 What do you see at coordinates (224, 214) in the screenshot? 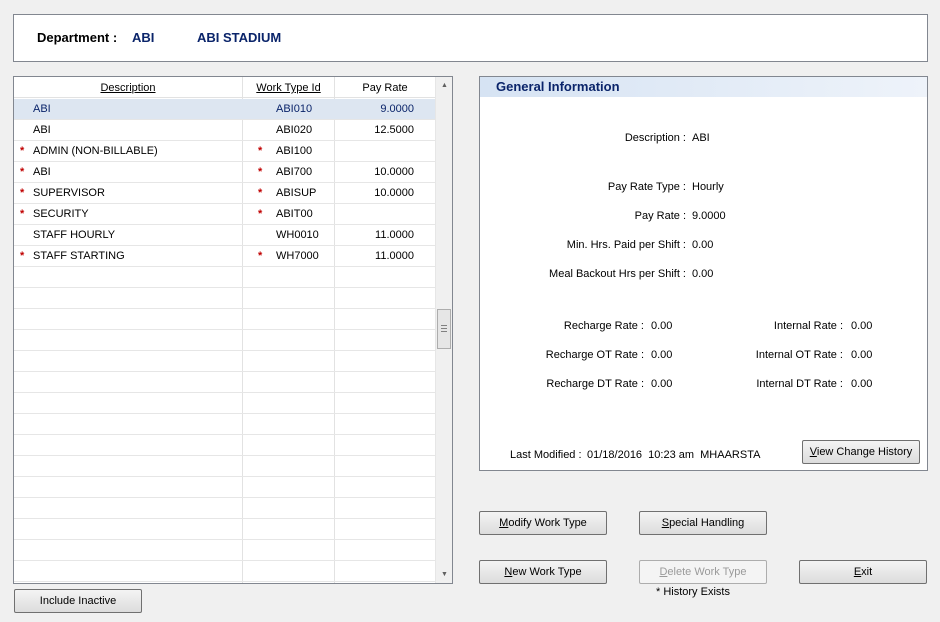
I see `table-row: * SECURITY * ABIT00` at bounding box center [224, 214].